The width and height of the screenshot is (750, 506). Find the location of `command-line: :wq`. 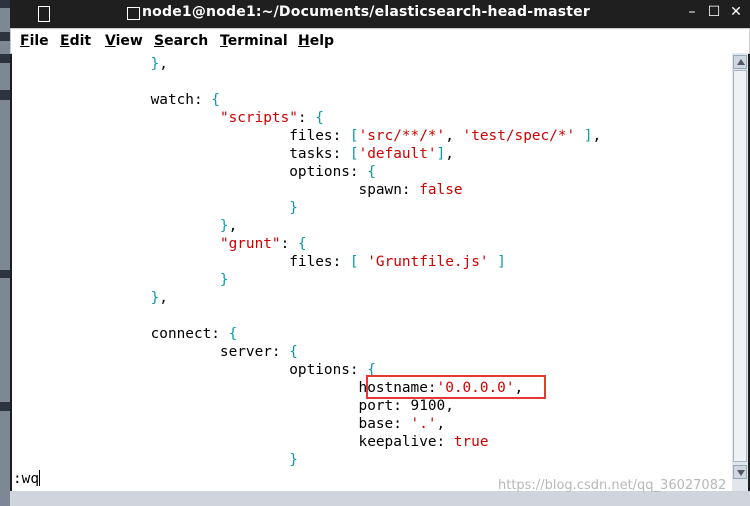

command-line: :wq is located at coordinates (26, 479).